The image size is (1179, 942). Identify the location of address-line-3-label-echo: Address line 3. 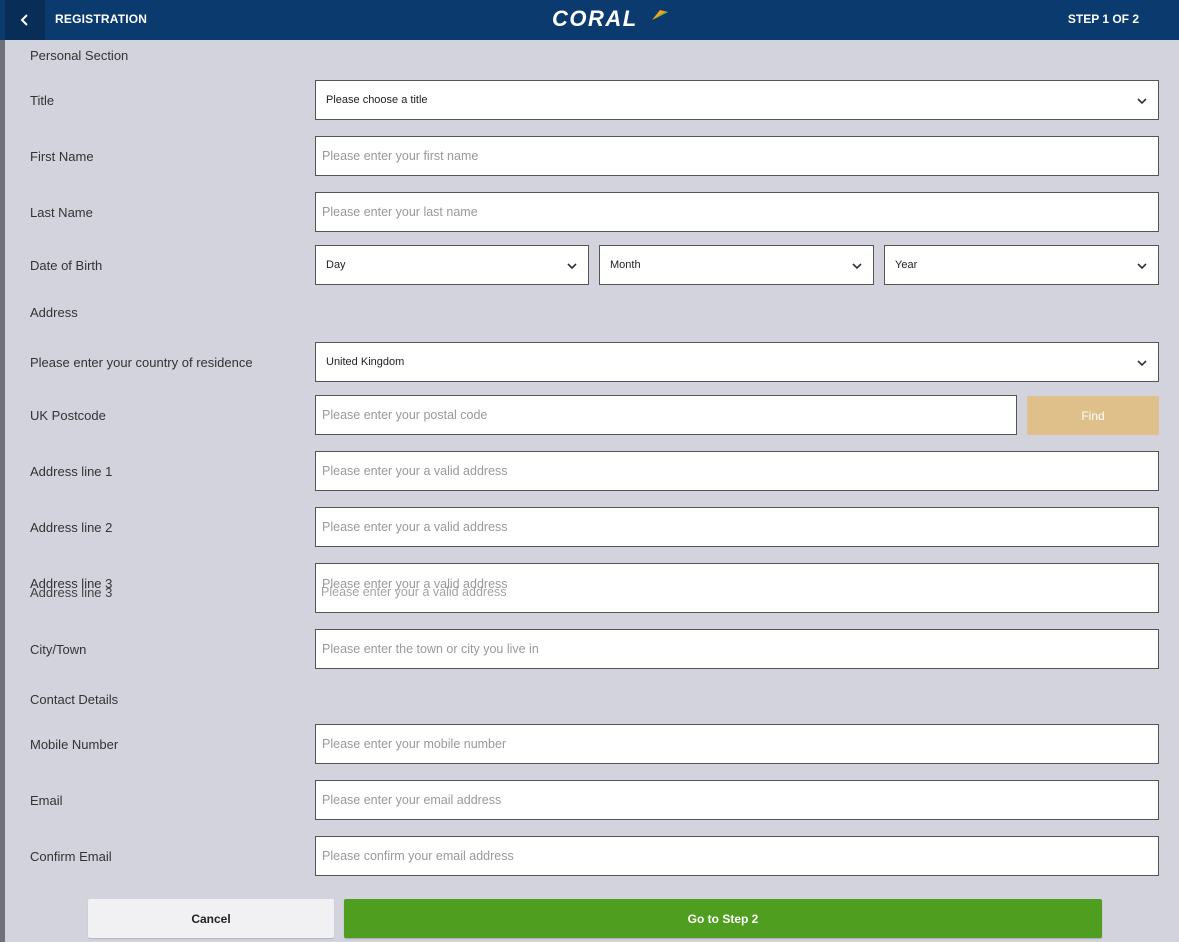
(71, 592).